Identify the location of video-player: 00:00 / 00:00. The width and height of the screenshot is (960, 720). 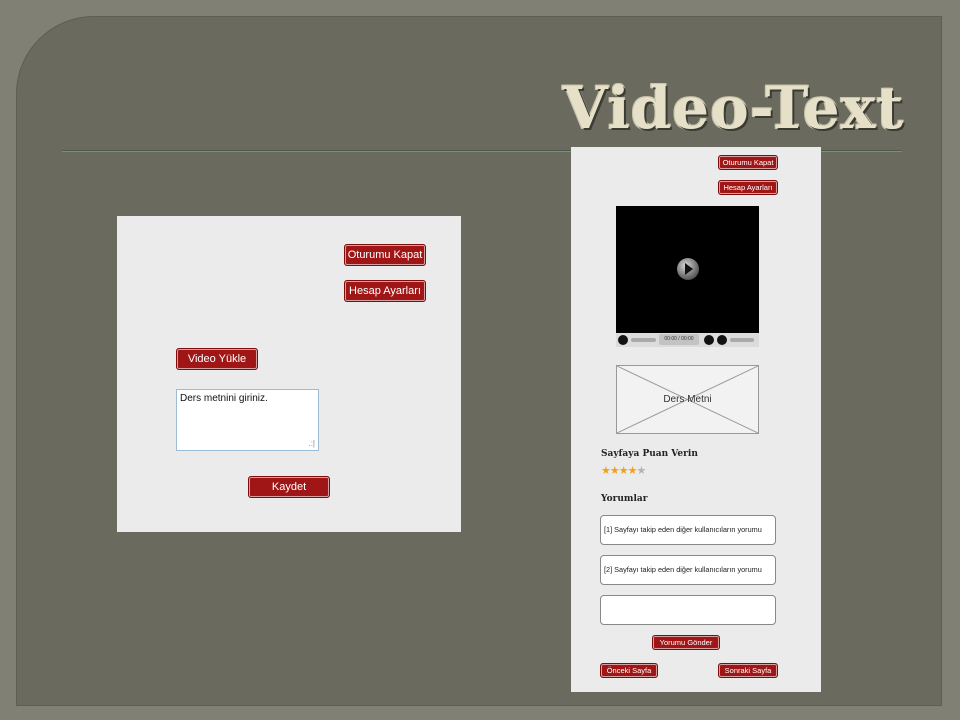
(687, 276).